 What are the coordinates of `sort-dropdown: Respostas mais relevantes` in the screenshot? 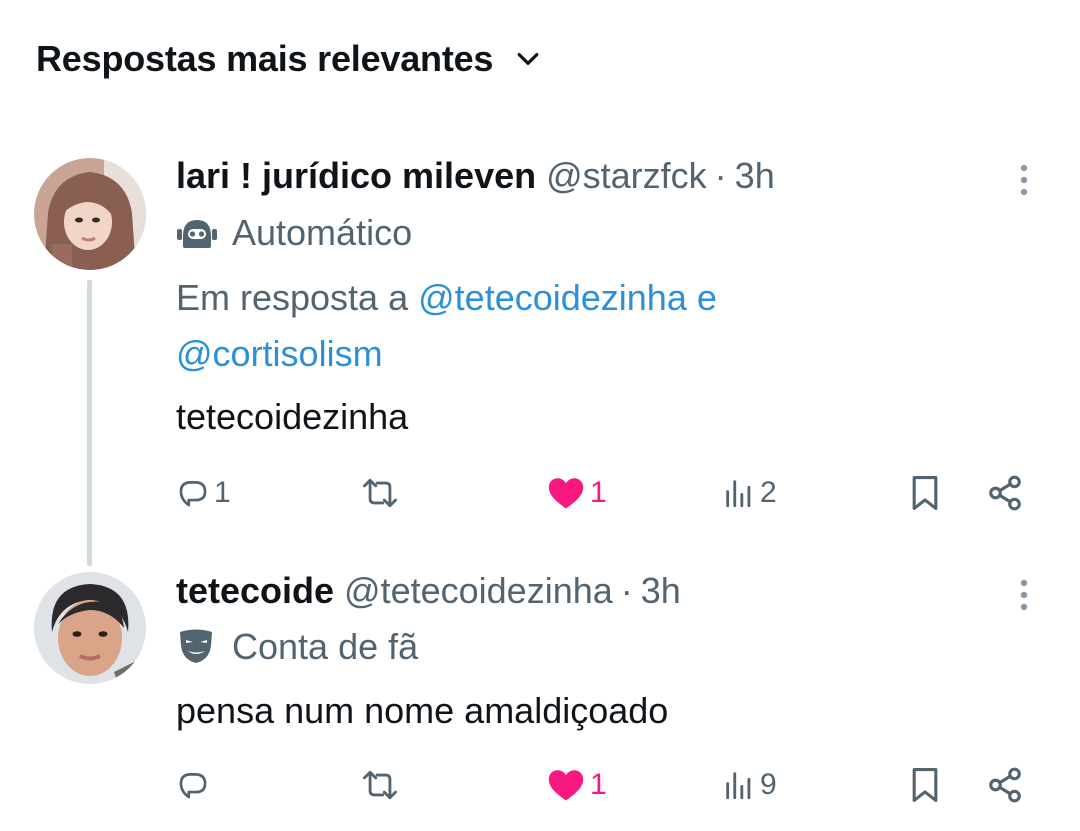 It's located at (289, 59).